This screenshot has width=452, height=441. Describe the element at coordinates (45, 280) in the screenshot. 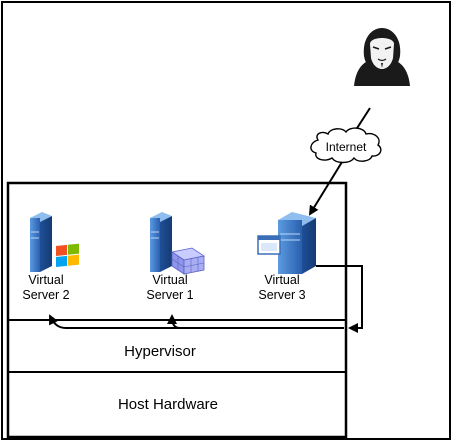

I see `server-2-label-line1: Virtual` at that location.